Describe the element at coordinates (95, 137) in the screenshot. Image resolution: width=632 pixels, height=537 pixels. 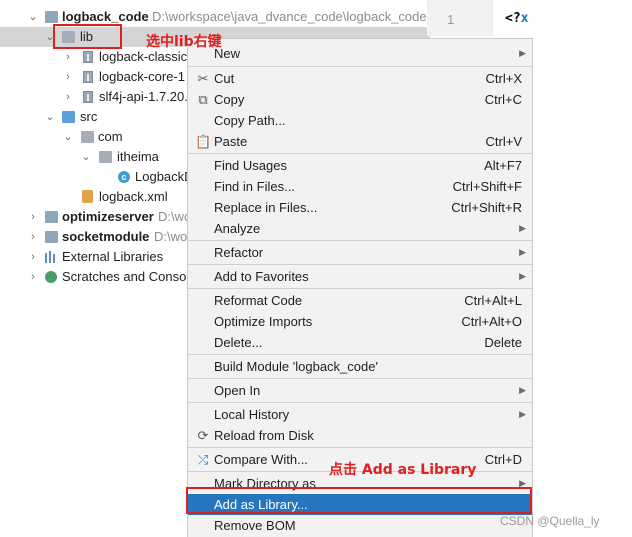
I see `tree-item-com: ⌄ com` at that location.